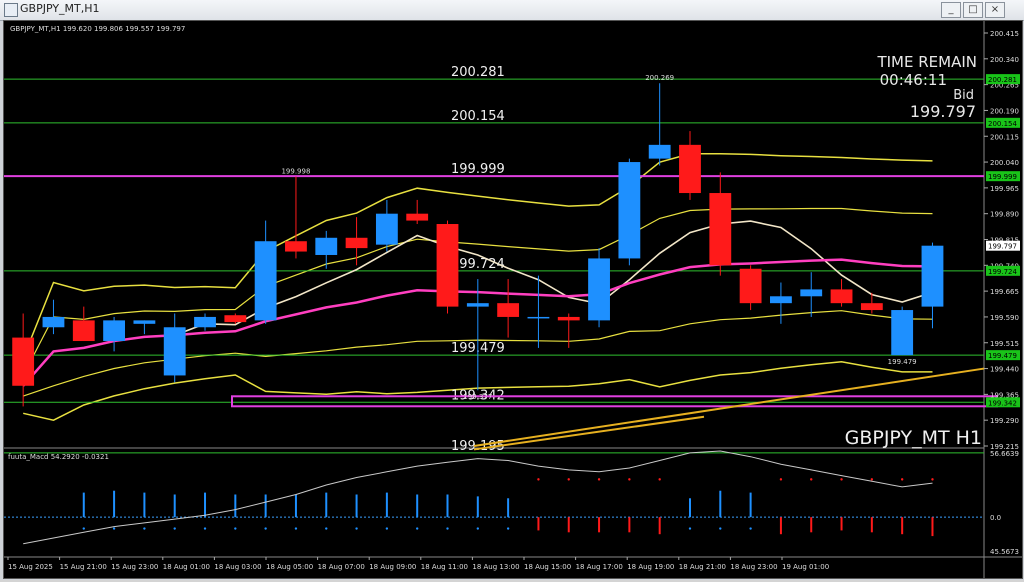 The image size is (1024, 582). Describe the element at coordinates (1004, 189) in the screenshot. I see `price-tick-label-199.965: 199.965` at that location.